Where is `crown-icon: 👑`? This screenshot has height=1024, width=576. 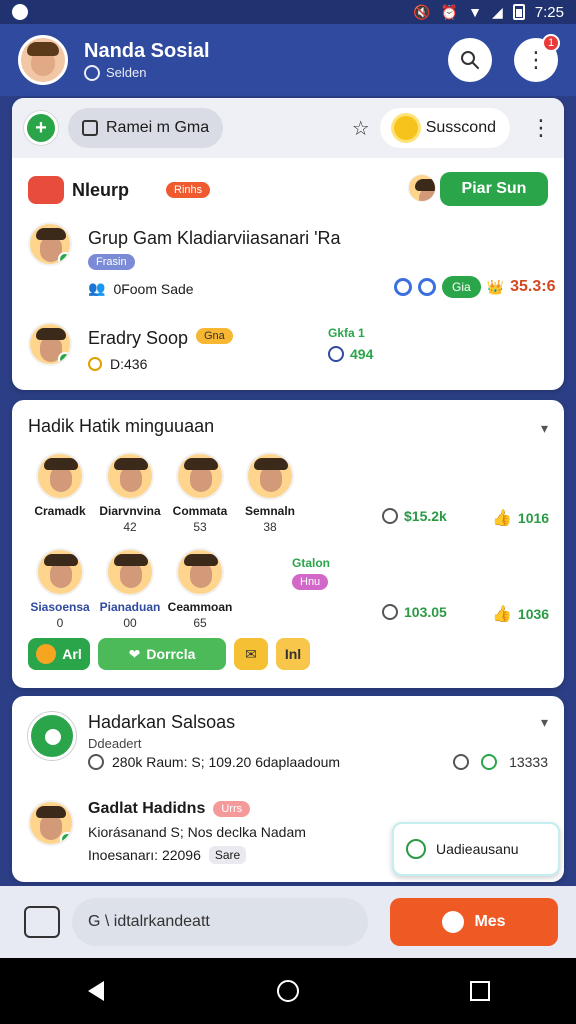
crown-icon: 👑 is located at coordinates (495, 286).